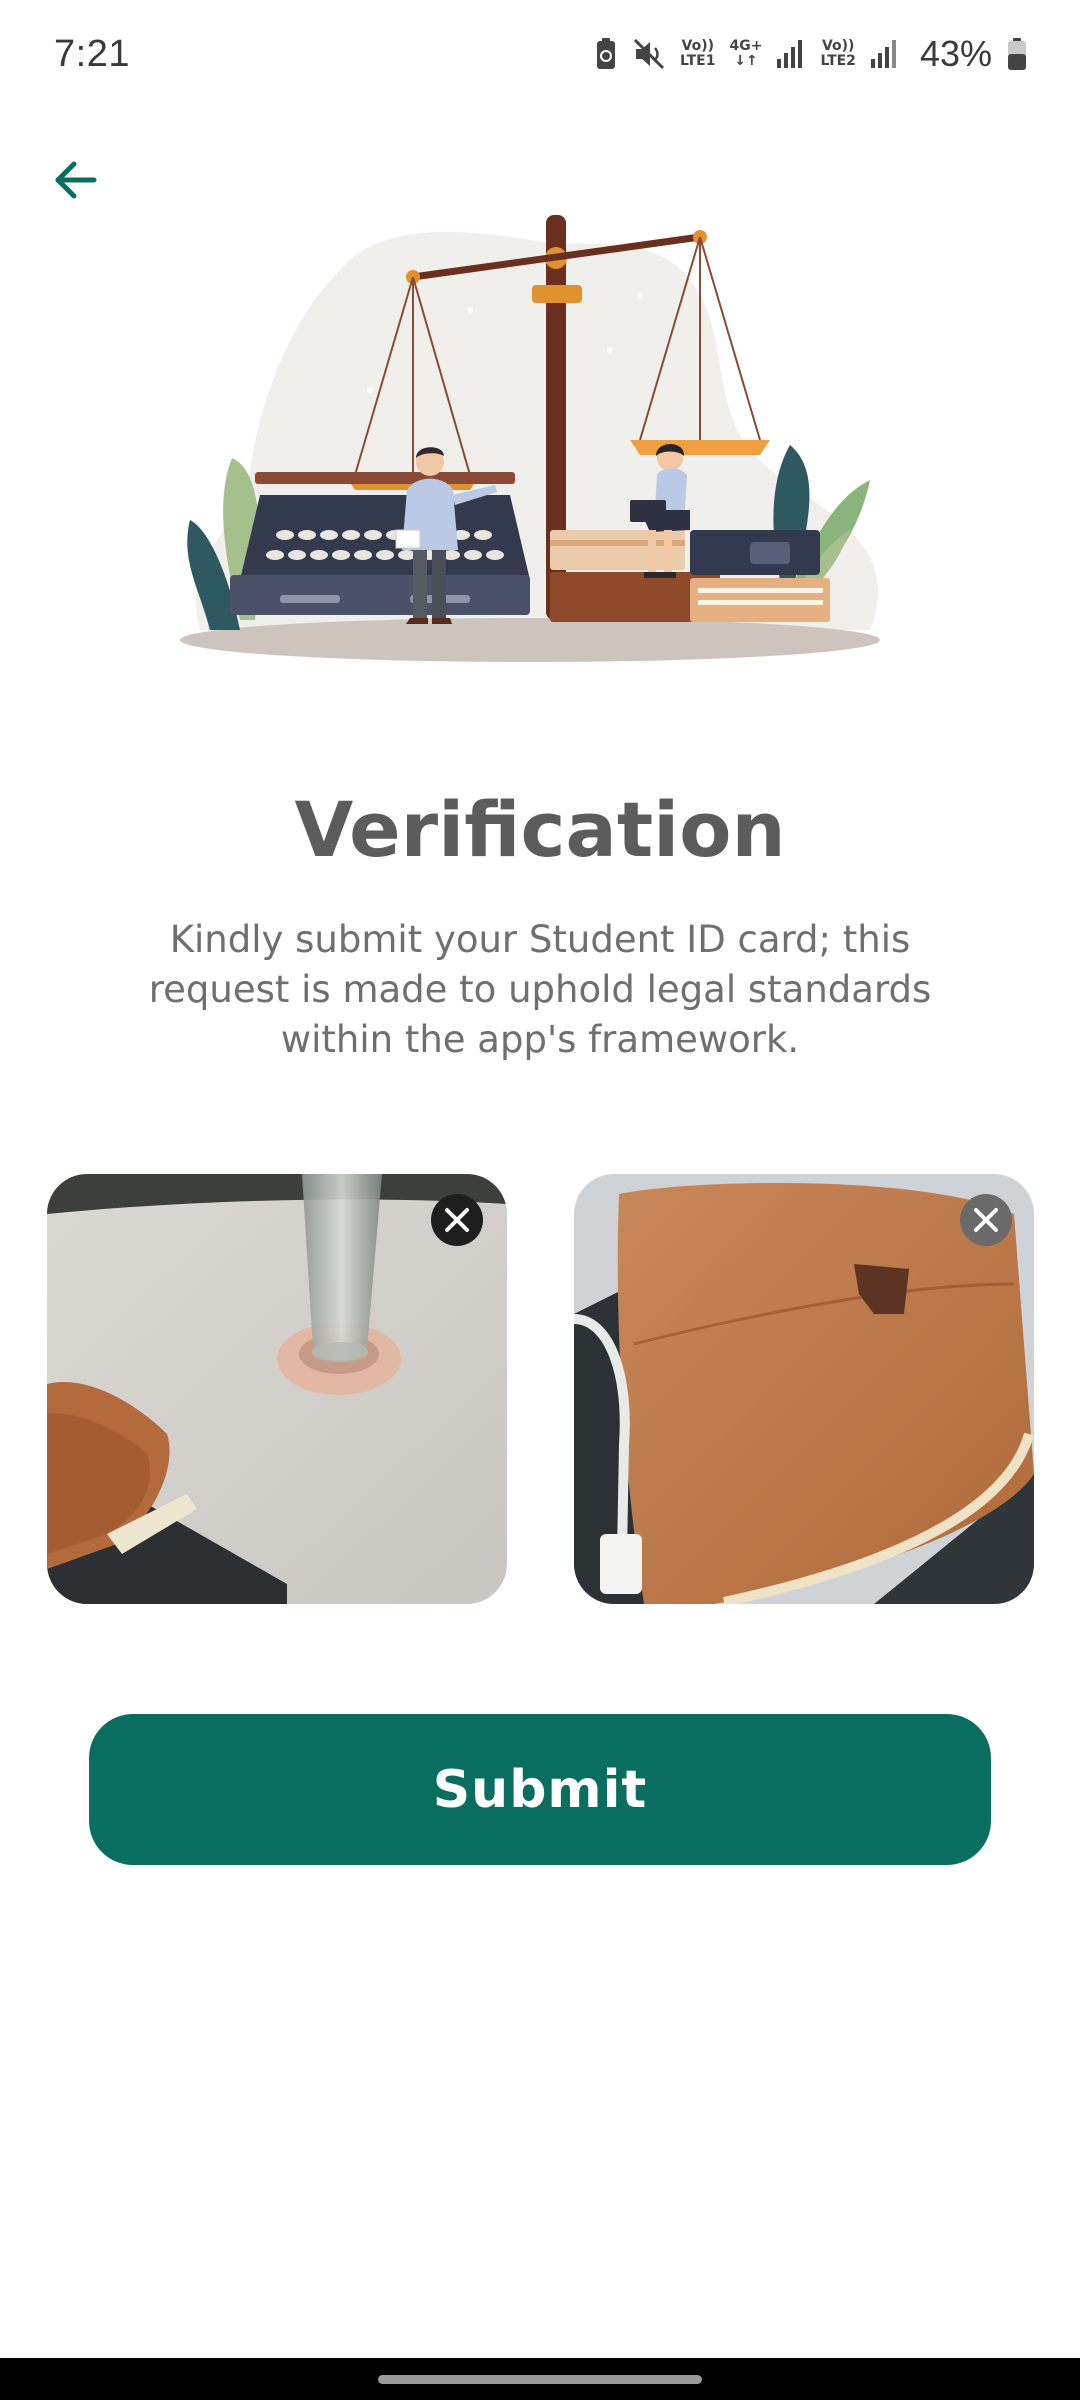 The image size is (1080, 2400). What do you see at coordinates (540, 829) in the screenshot?
I see `page-title: Verification` at bounding box center [540, 829].